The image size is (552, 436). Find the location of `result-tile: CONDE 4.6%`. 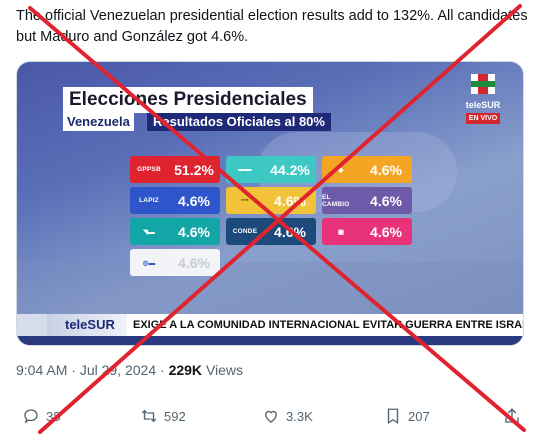

result-tile: CONDE 4.6% is located at coordinates (271, 231).